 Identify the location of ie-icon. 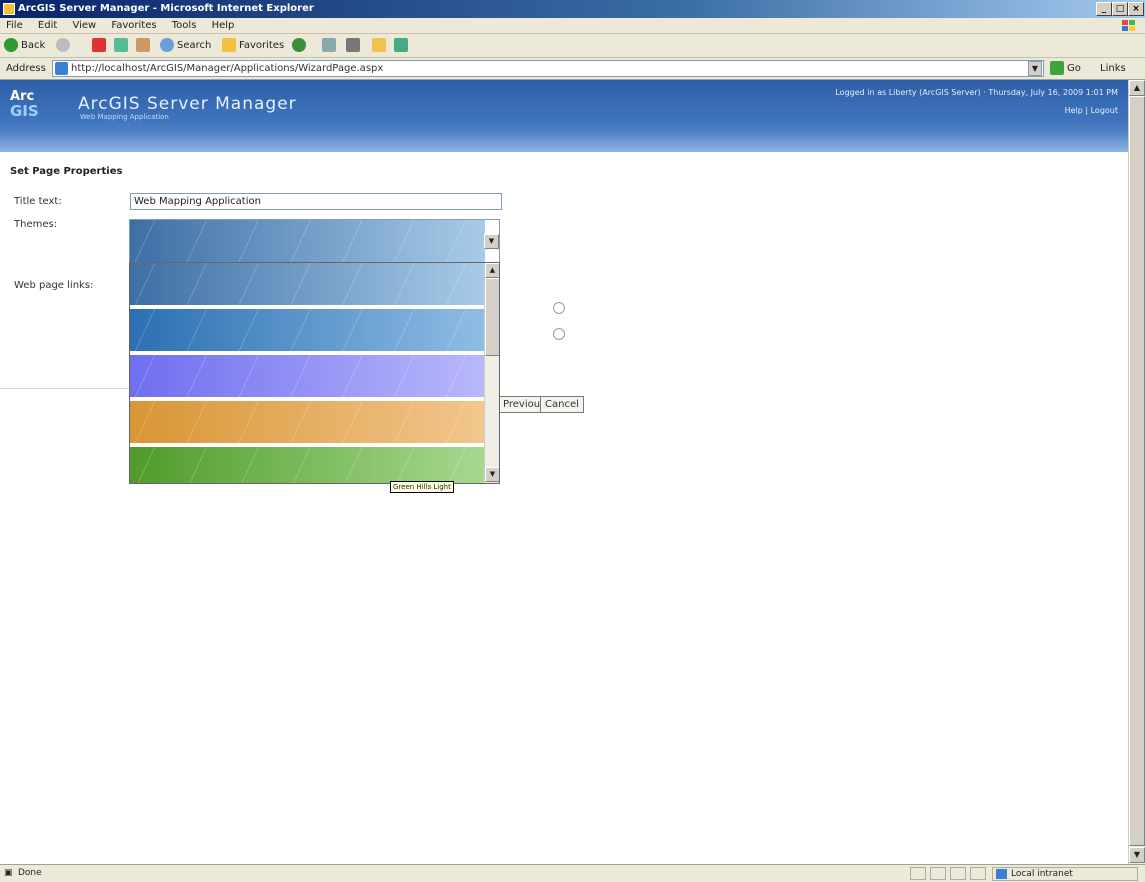
(9, 9).